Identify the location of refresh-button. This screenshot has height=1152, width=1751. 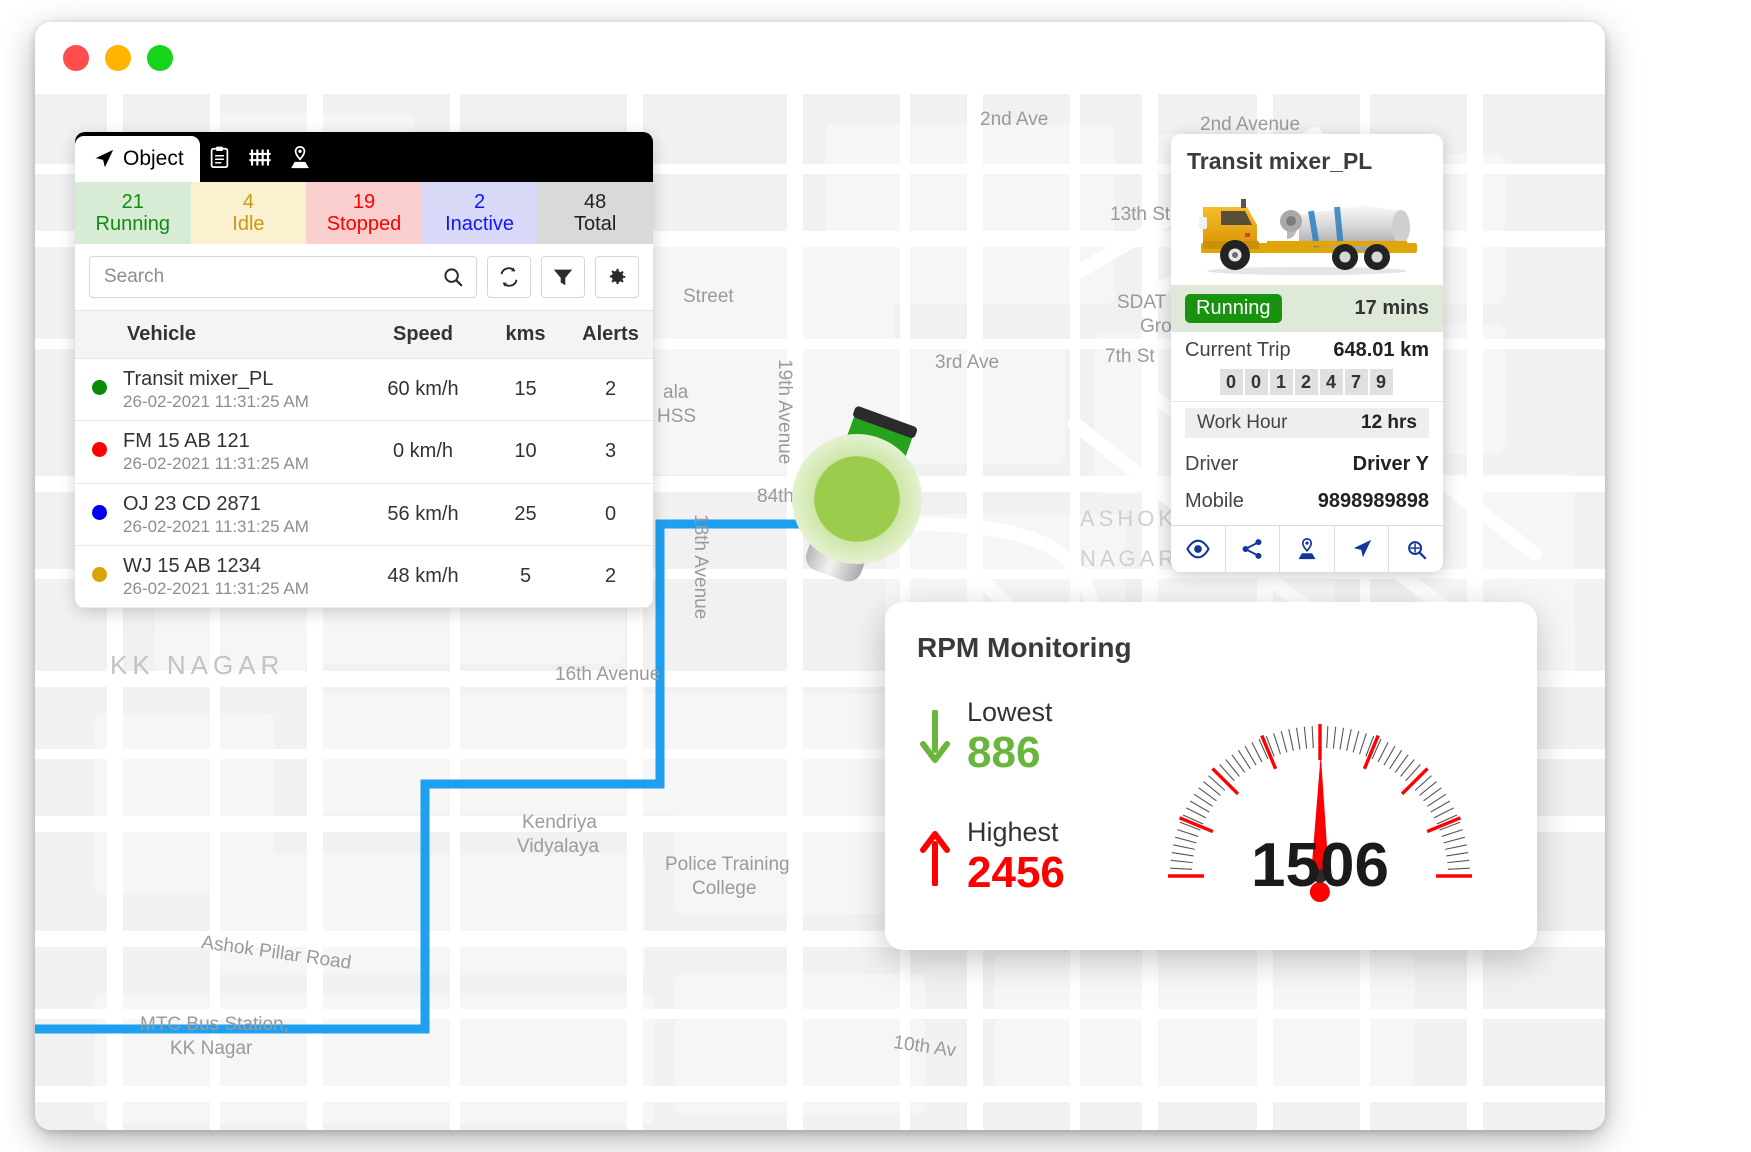
(509, 277).